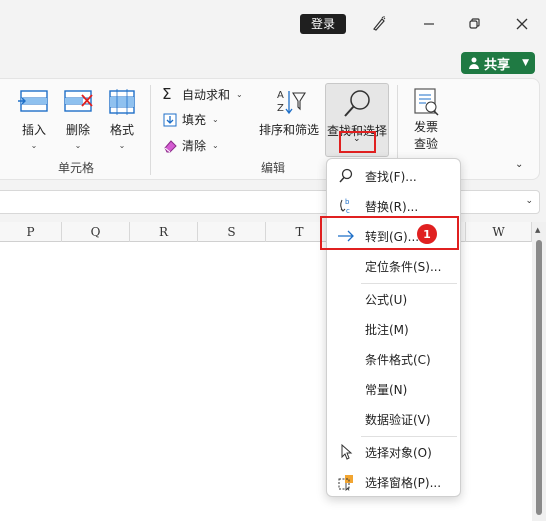 The height and width of the screenshot is (521, 546). What do you see at coordinates (389, 233) in the screenshot?
I see `goto-highlight` at bounding box center [389, 233].